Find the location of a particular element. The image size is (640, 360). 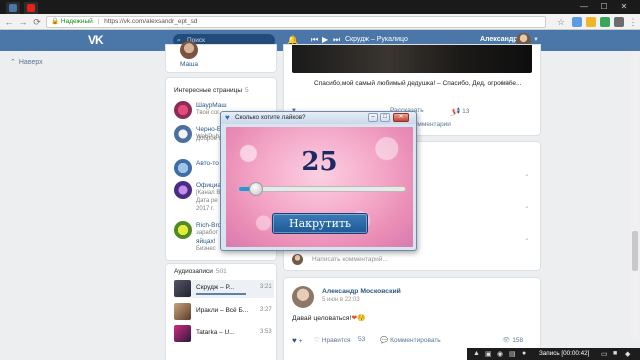

next-track-icon: ⏭ is located at coordinates (336, 40).